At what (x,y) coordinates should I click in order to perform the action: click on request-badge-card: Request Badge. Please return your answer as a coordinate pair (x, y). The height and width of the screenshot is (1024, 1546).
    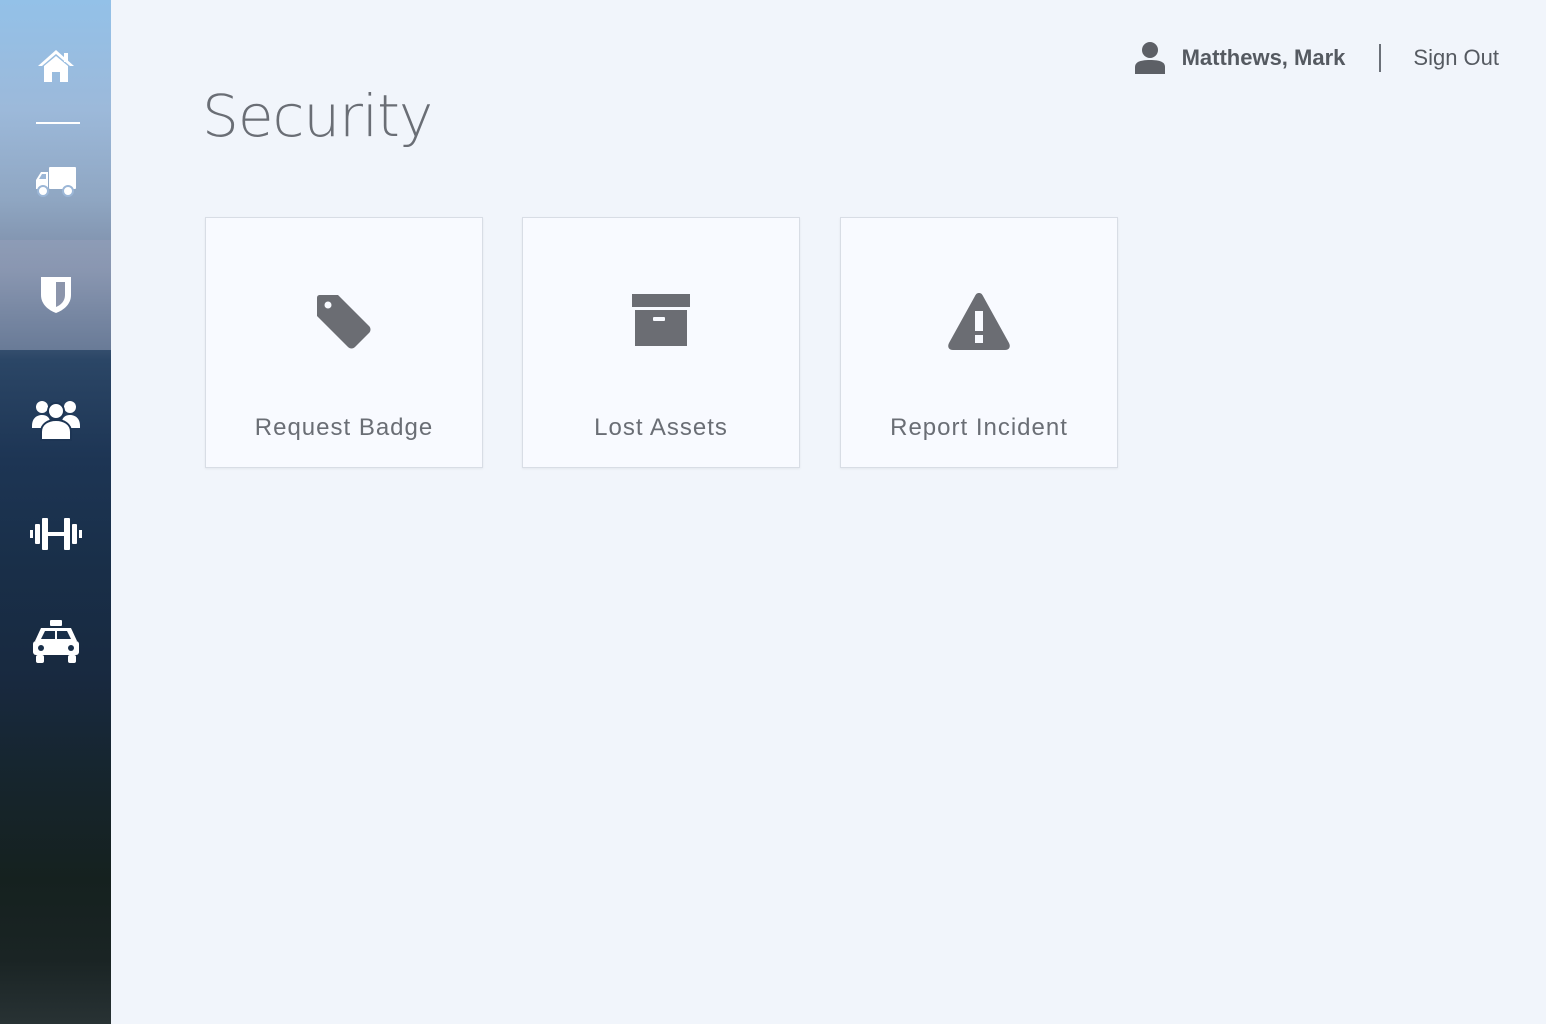
    Looking at the image, I should click on (344, 342).